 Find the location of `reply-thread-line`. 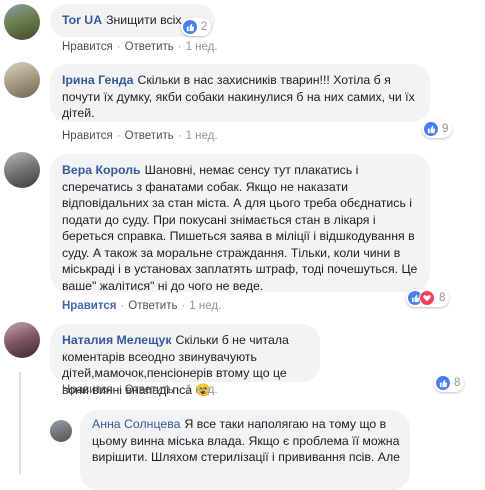

reply-thread-line is located at coordinates (20, 423).